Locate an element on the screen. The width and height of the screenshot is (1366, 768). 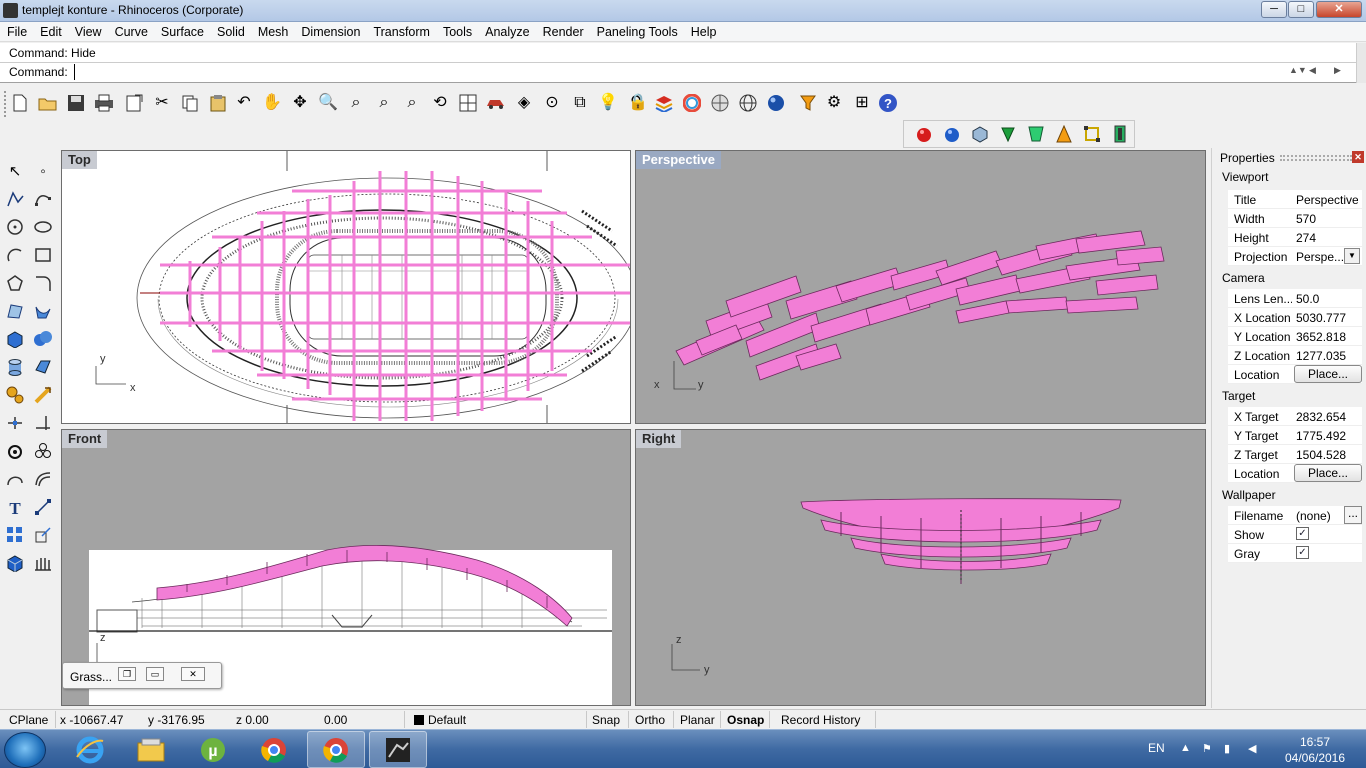
prop-height-value: 274 is located at coordinates (1327, 238).